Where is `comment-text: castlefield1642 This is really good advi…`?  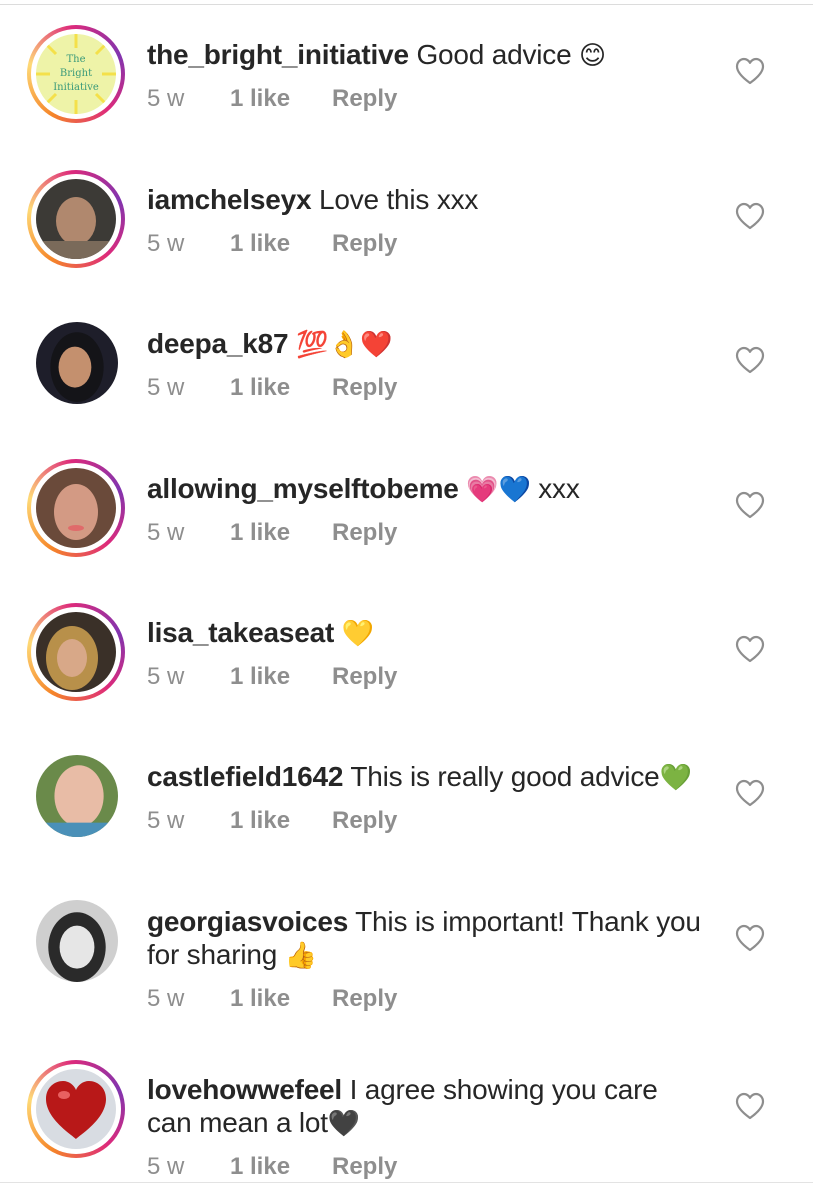
comment-text: castlefield1642 This is really good advi… is located at coordinates (427, 777).